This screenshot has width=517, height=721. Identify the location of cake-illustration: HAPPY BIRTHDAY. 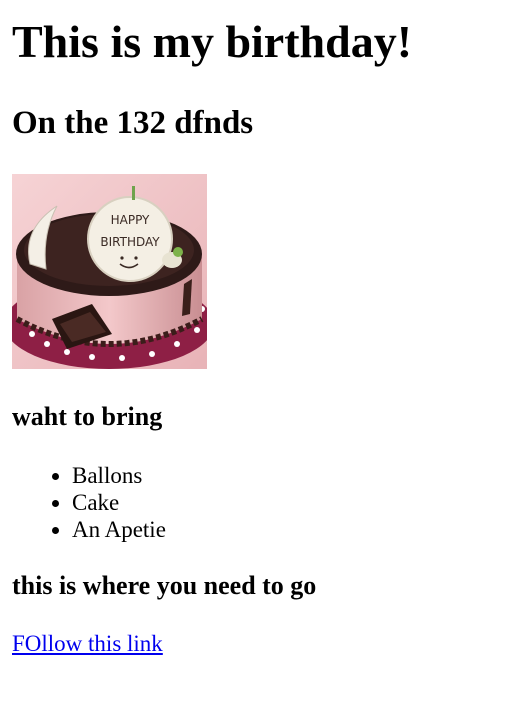
(109, 271).